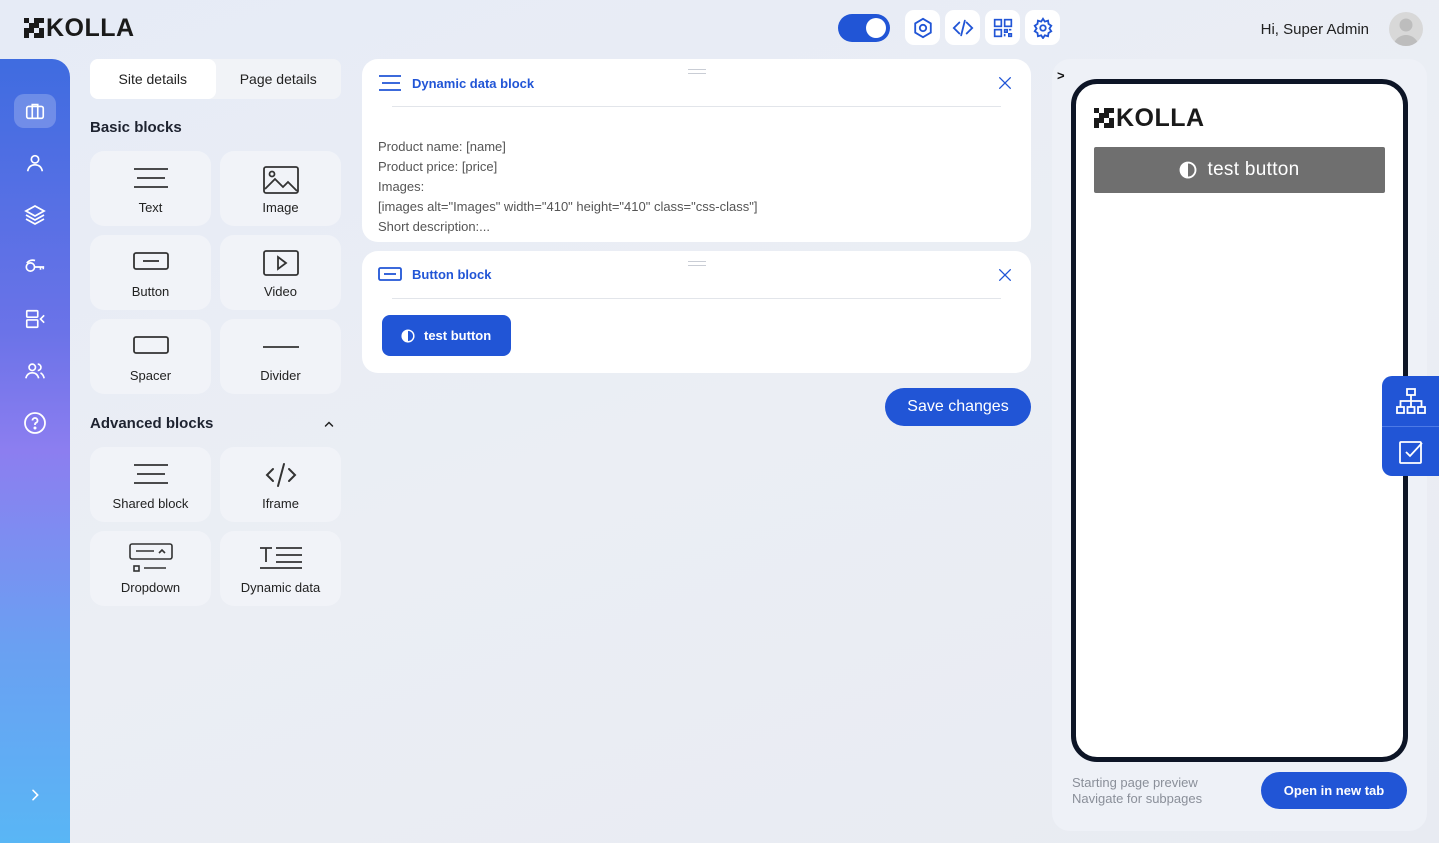 This screenshot has height=843, width=1439. What do you see at coordinates (150, 356) in the screenshot?
I see `block-tile-spacer: Spacer` at bounding box center [150, 356].